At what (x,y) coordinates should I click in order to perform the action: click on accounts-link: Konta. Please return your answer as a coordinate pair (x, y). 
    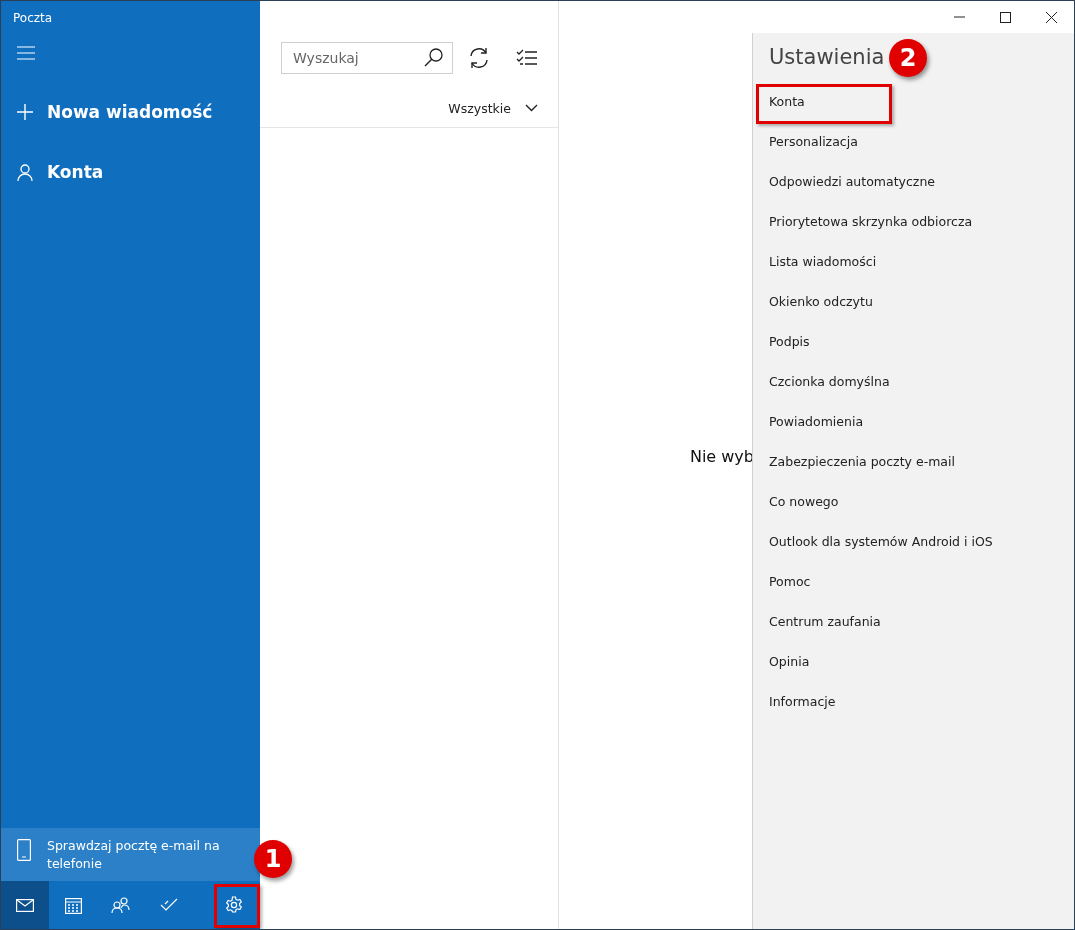
    Looking at the image, I should click on (75, 172).